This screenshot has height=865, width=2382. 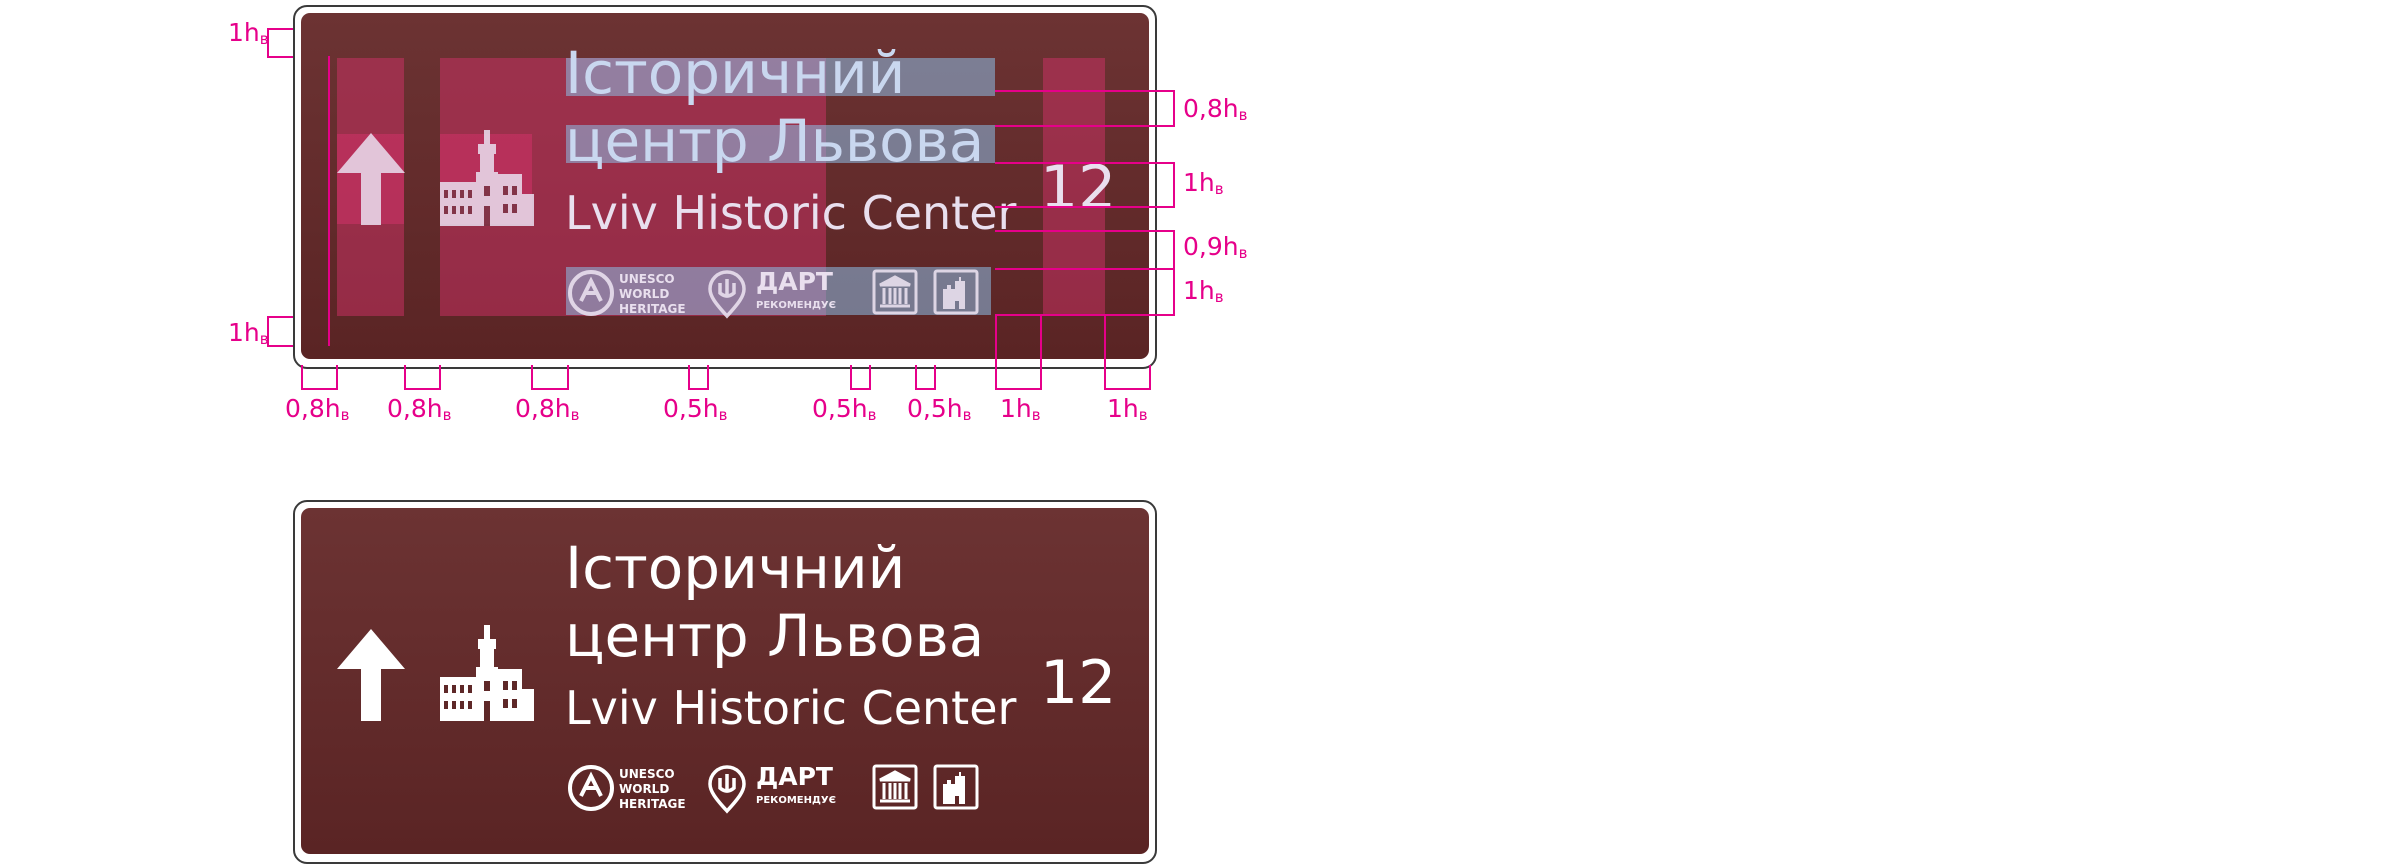 I want to click on bottom-margin-value: 1h, so click(x=244, y=332).